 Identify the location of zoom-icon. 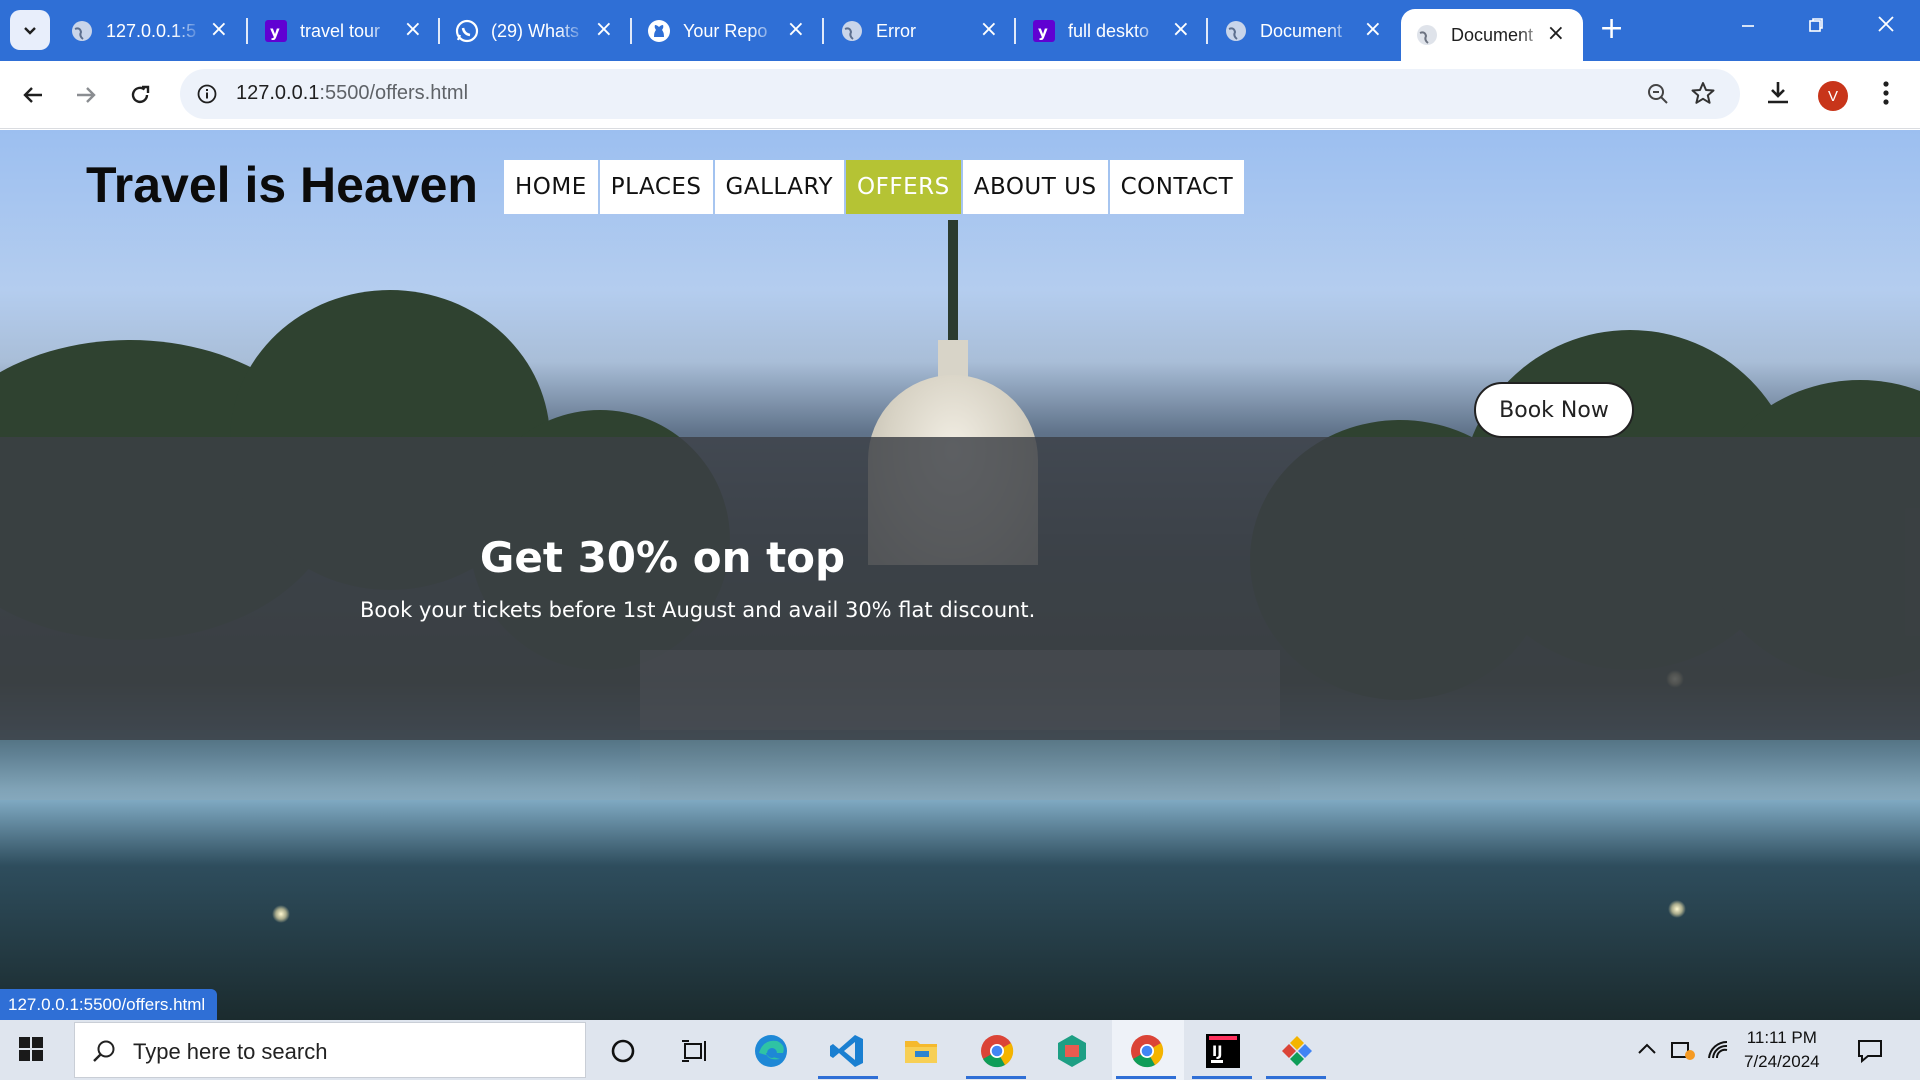
(1658, 96).